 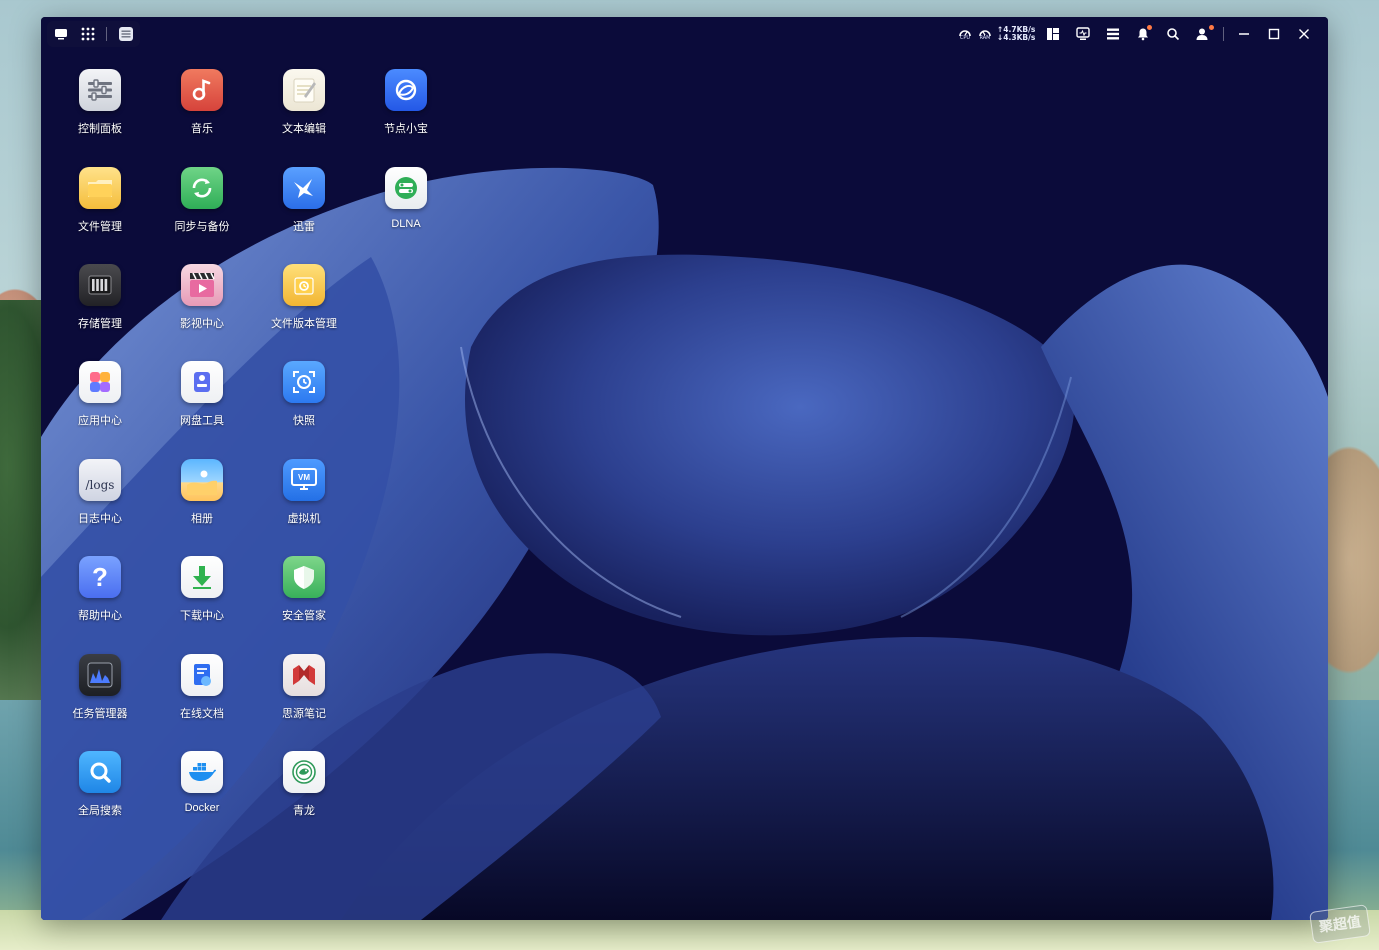 I want to click on minimize-icon, so click(x=1244, y=34).